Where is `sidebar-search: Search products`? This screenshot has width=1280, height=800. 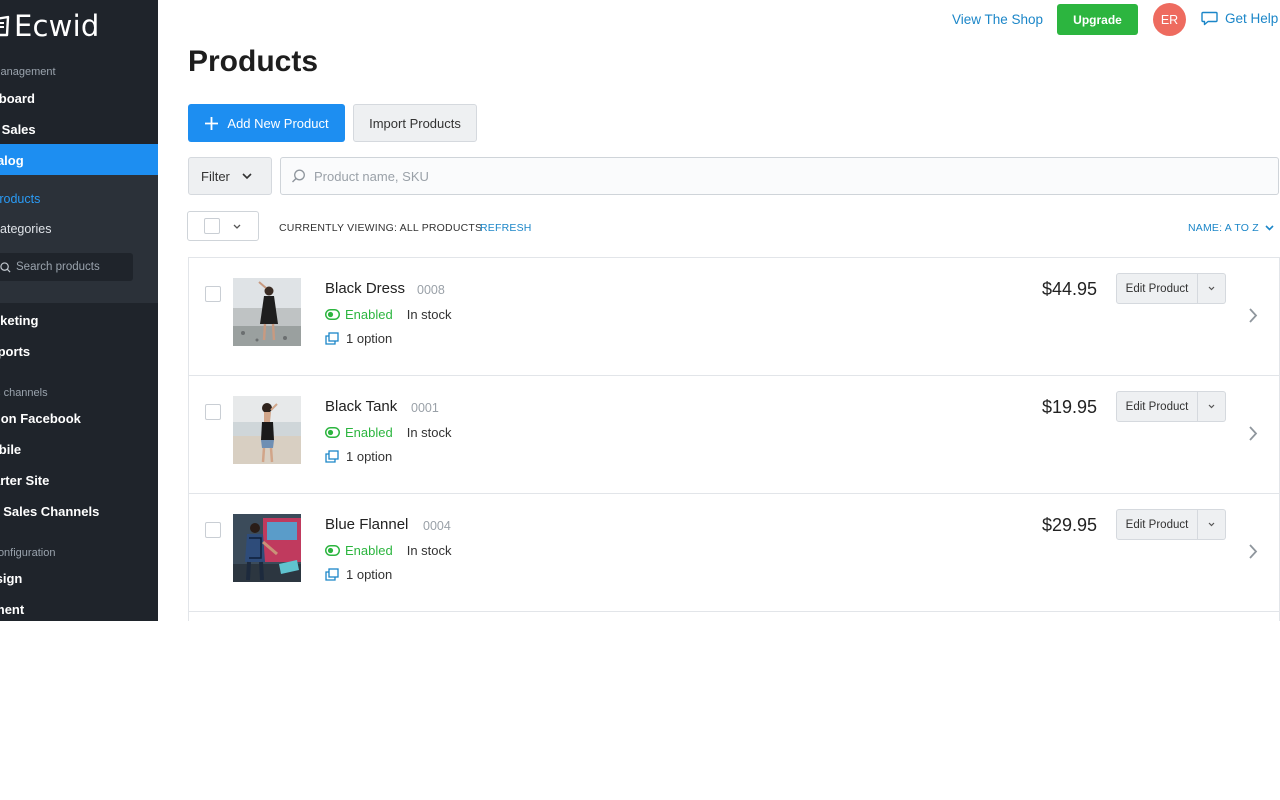 sidebar-search: Search products is located at coordinates (66, 267).